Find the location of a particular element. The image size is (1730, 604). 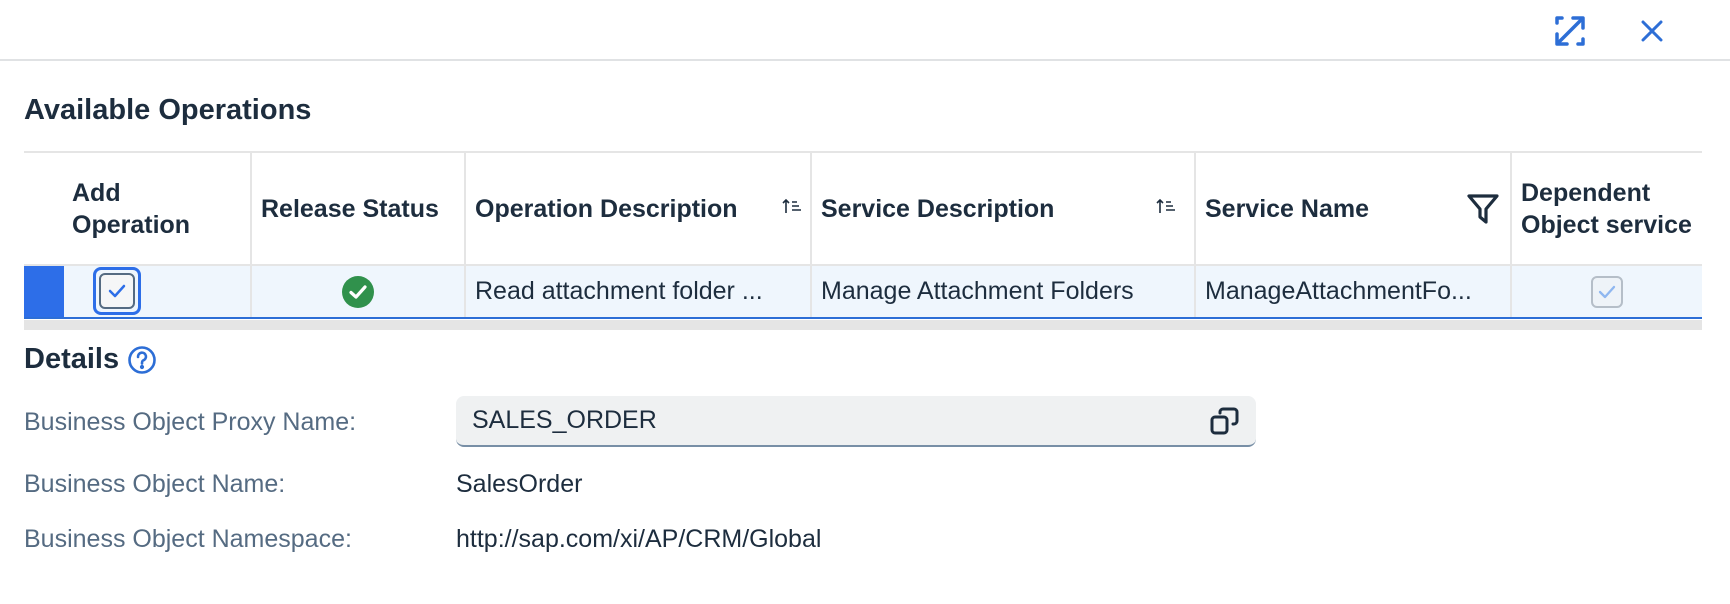

expand-icon is located at coordinates (1570, 31).